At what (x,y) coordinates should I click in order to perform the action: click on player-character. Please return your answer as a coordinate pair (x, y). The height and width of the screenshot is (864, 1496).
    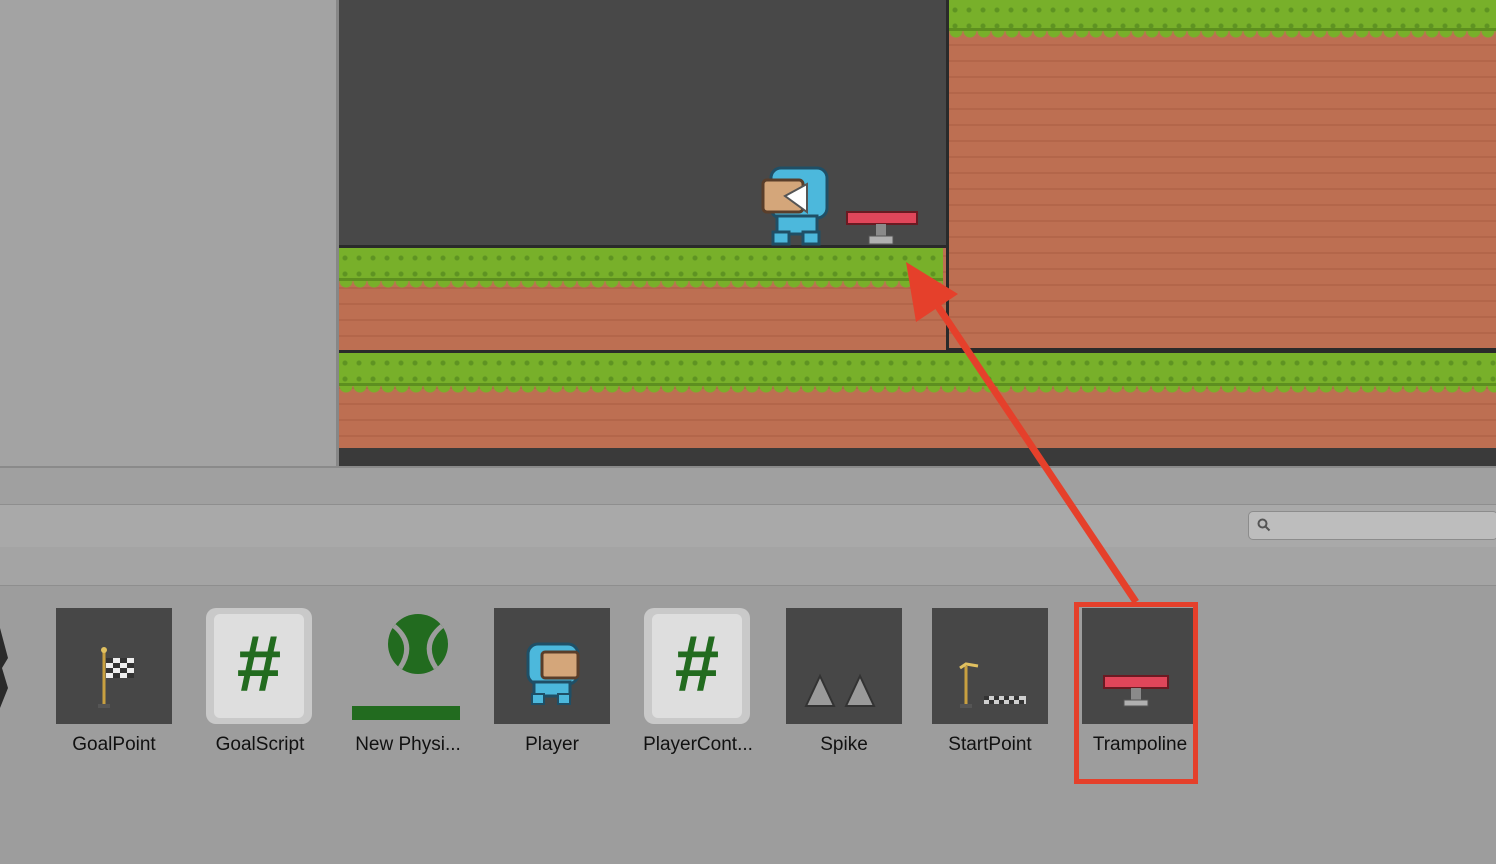
    Looking at the image, I should click on (796, 206).